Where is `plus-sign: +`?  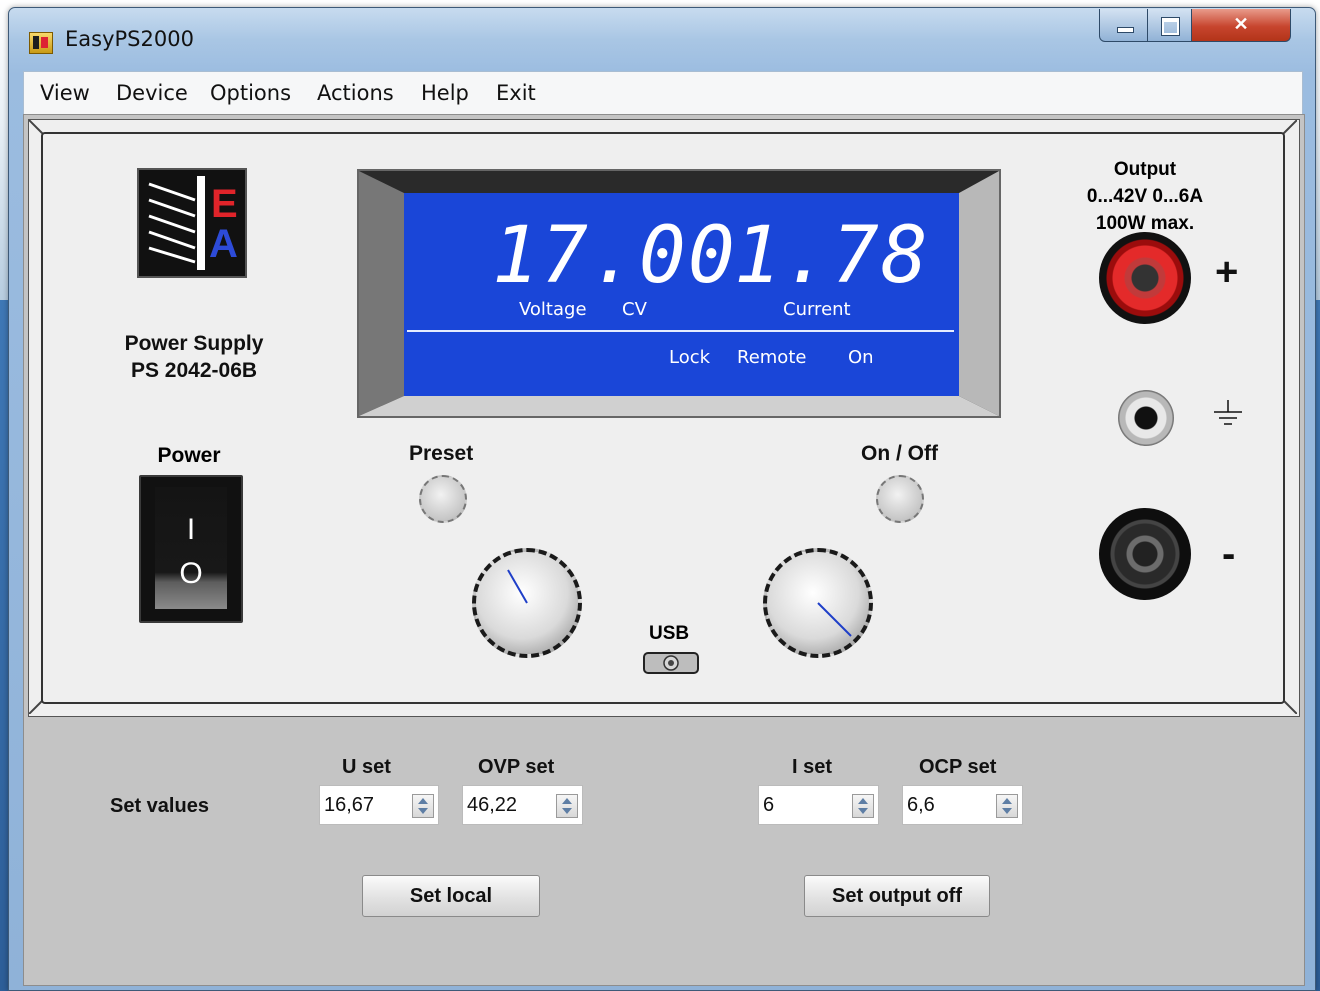
plus-sign: + is located at coordinates (1227, 272).